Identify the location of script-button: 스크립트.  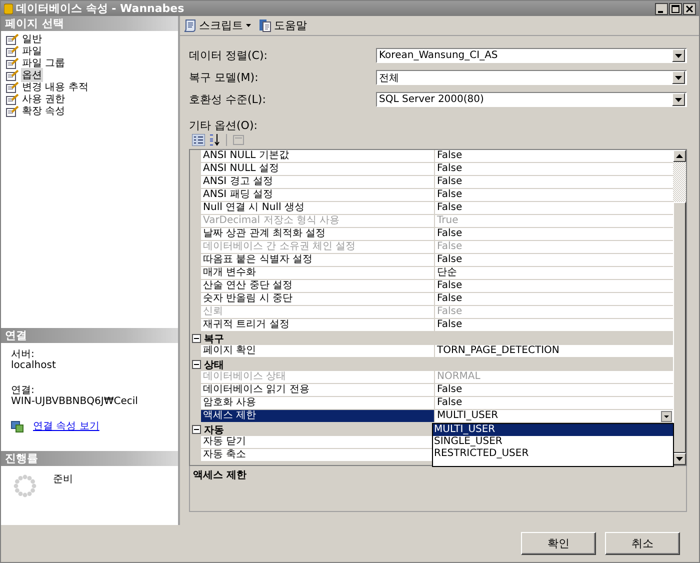
(217, 25).